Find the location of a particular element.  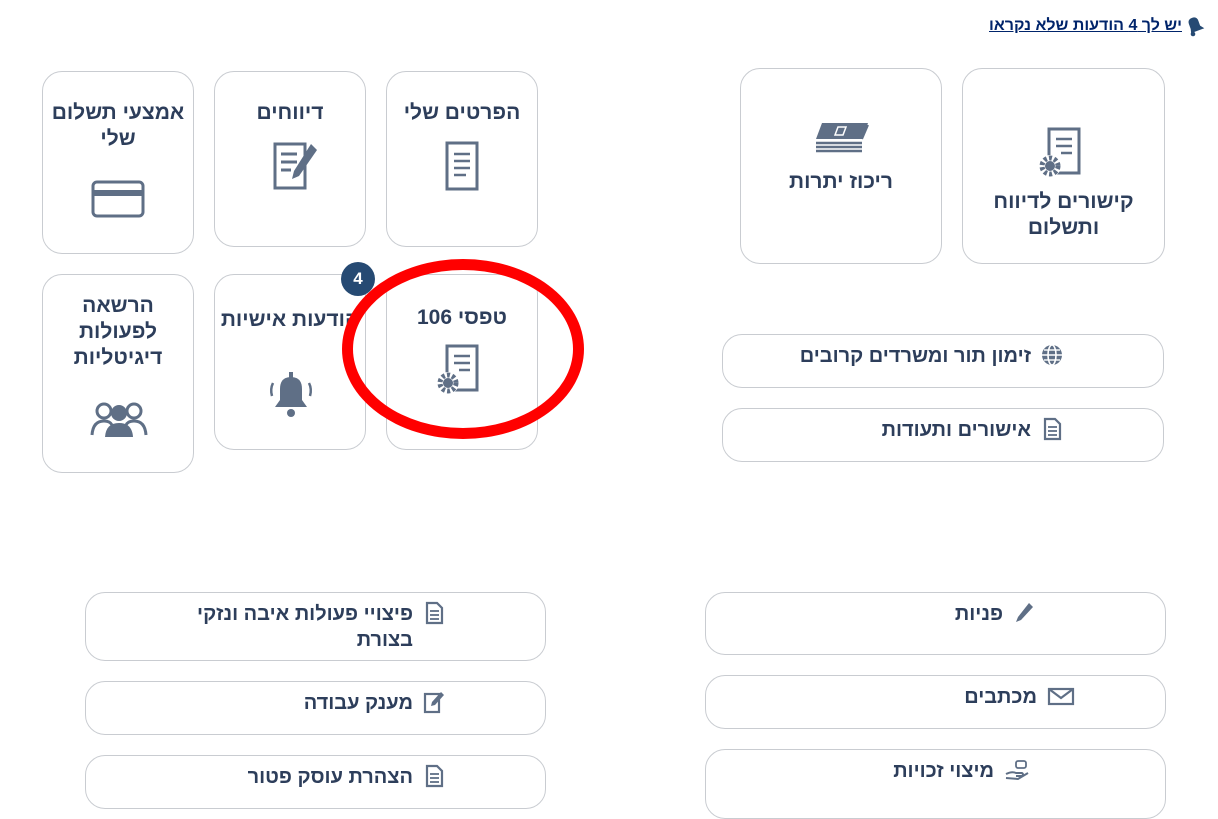

tile-forms-106-label: טפסי 106 is located at coordinates (462, 317).